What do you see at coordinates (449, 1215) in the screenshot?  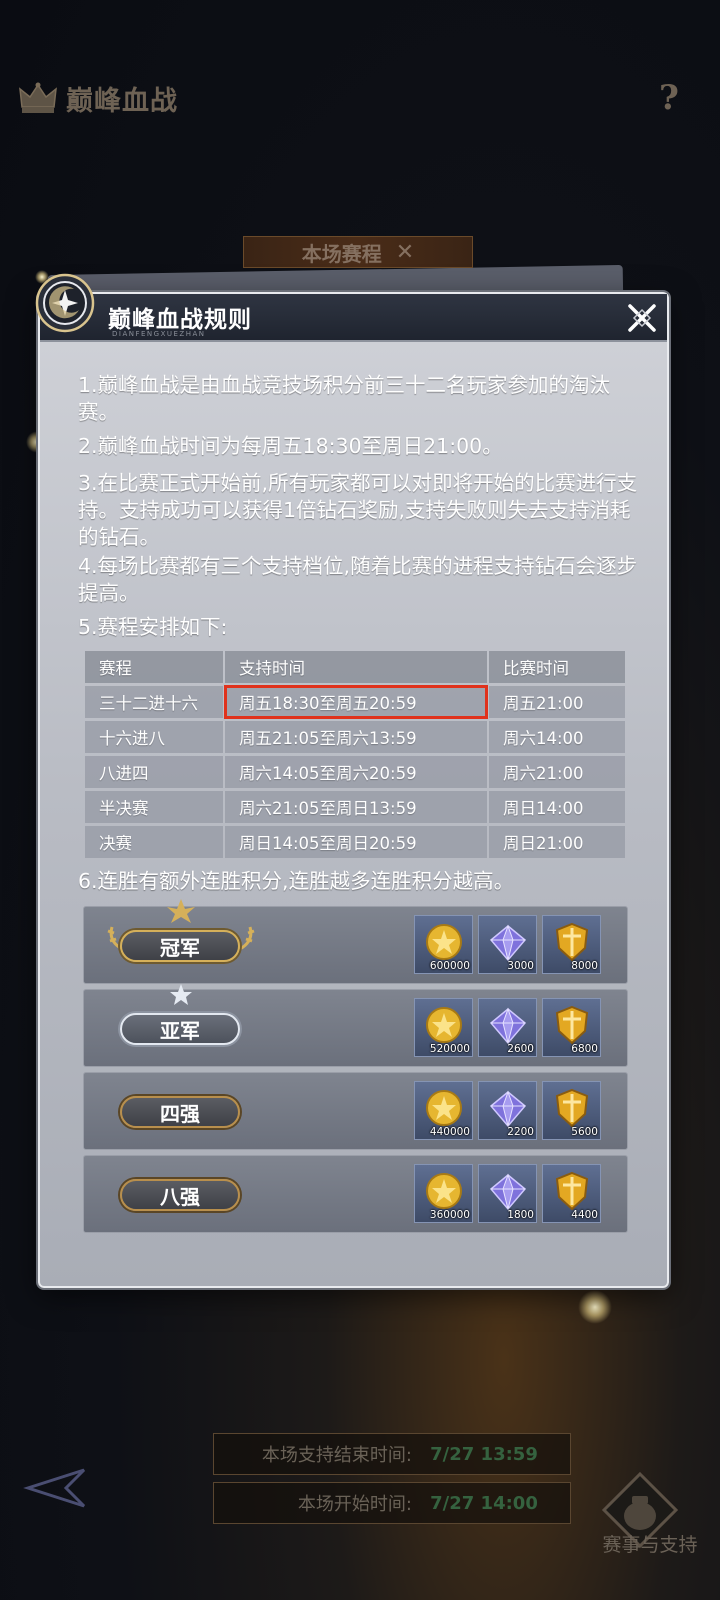 I see `item-count: 360000` at bounding box center [449, 1215].